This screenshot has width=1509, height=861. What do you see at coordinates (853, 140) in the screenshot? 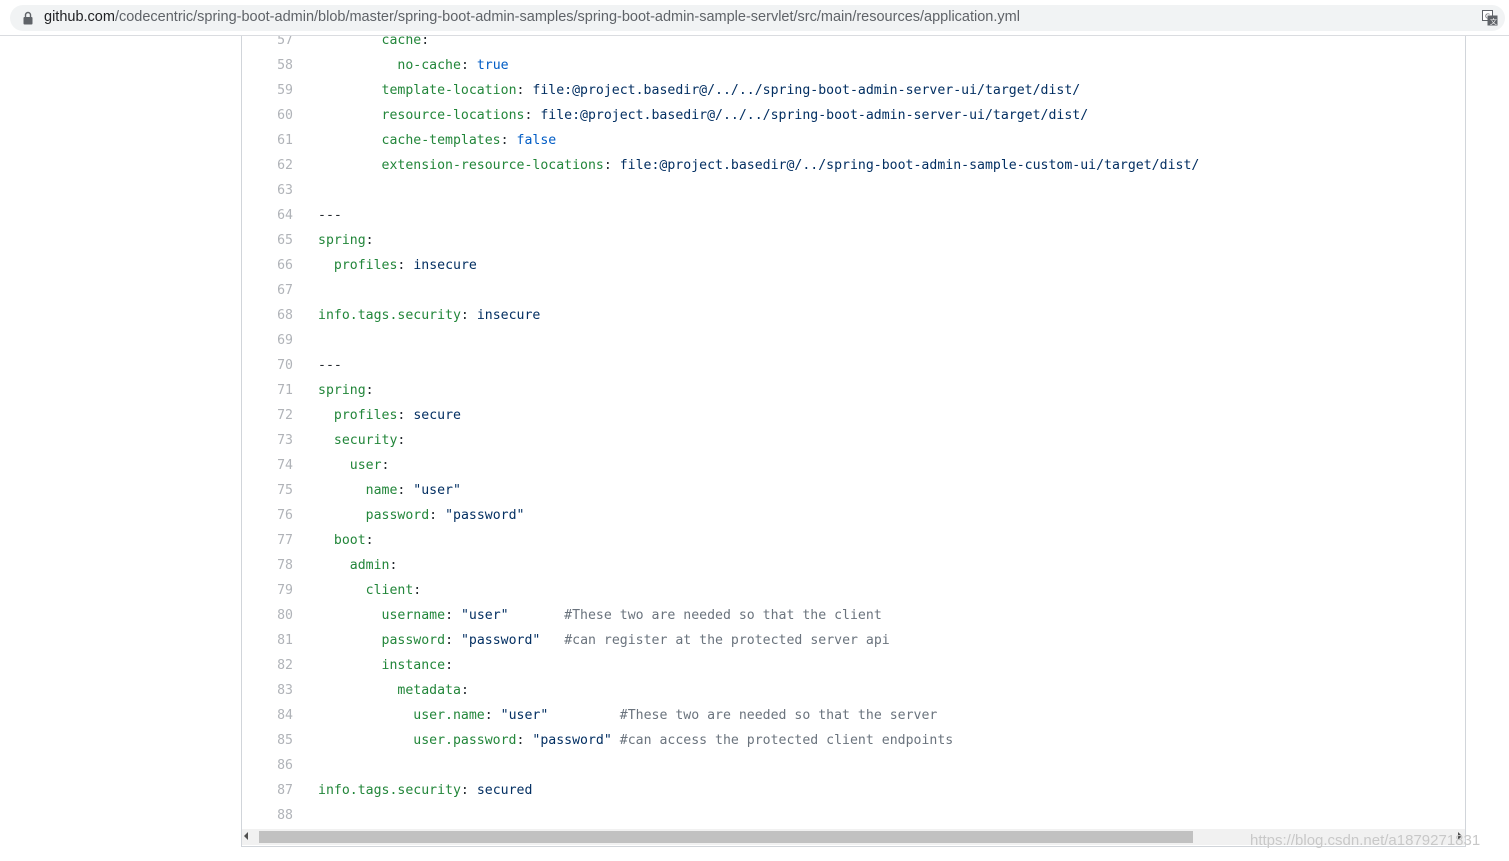
I see `code-line: 61 cache-templates: false` at bounding box center [853, 140].